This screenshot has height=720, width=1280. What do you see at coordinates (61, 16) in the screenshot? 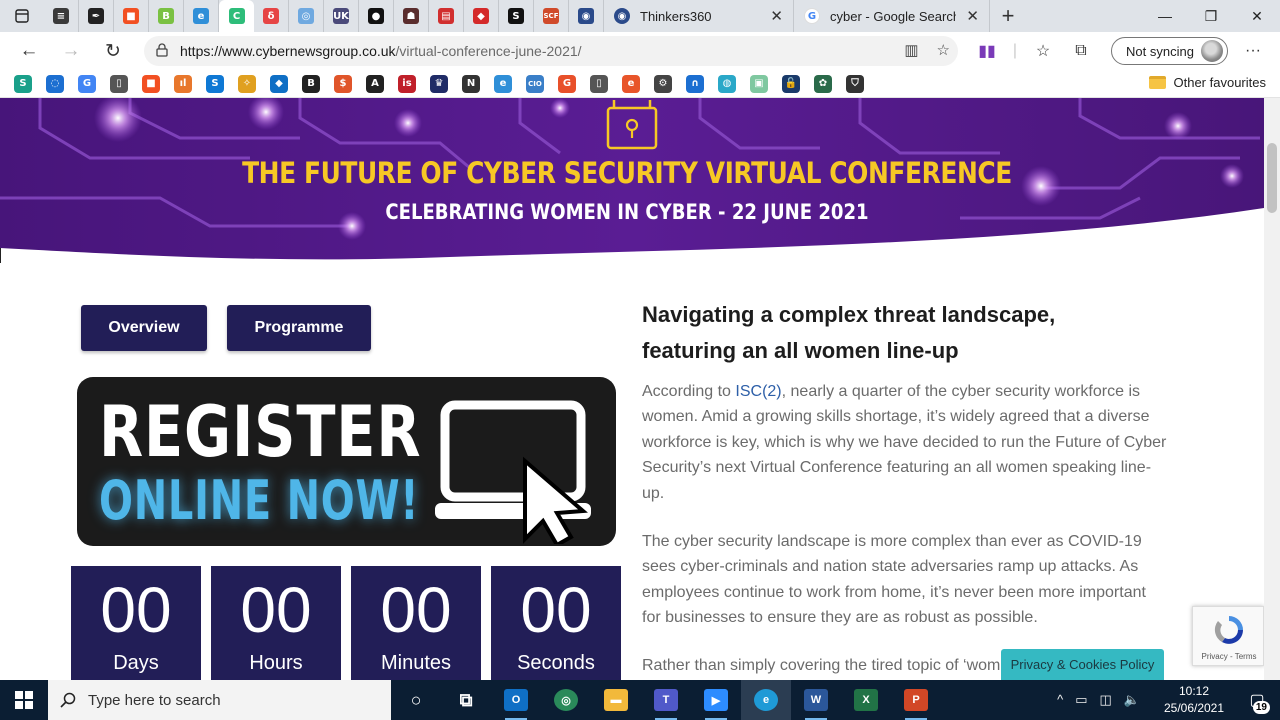
I see `pinned-tab: ≡` at bounding box center [61, 16].